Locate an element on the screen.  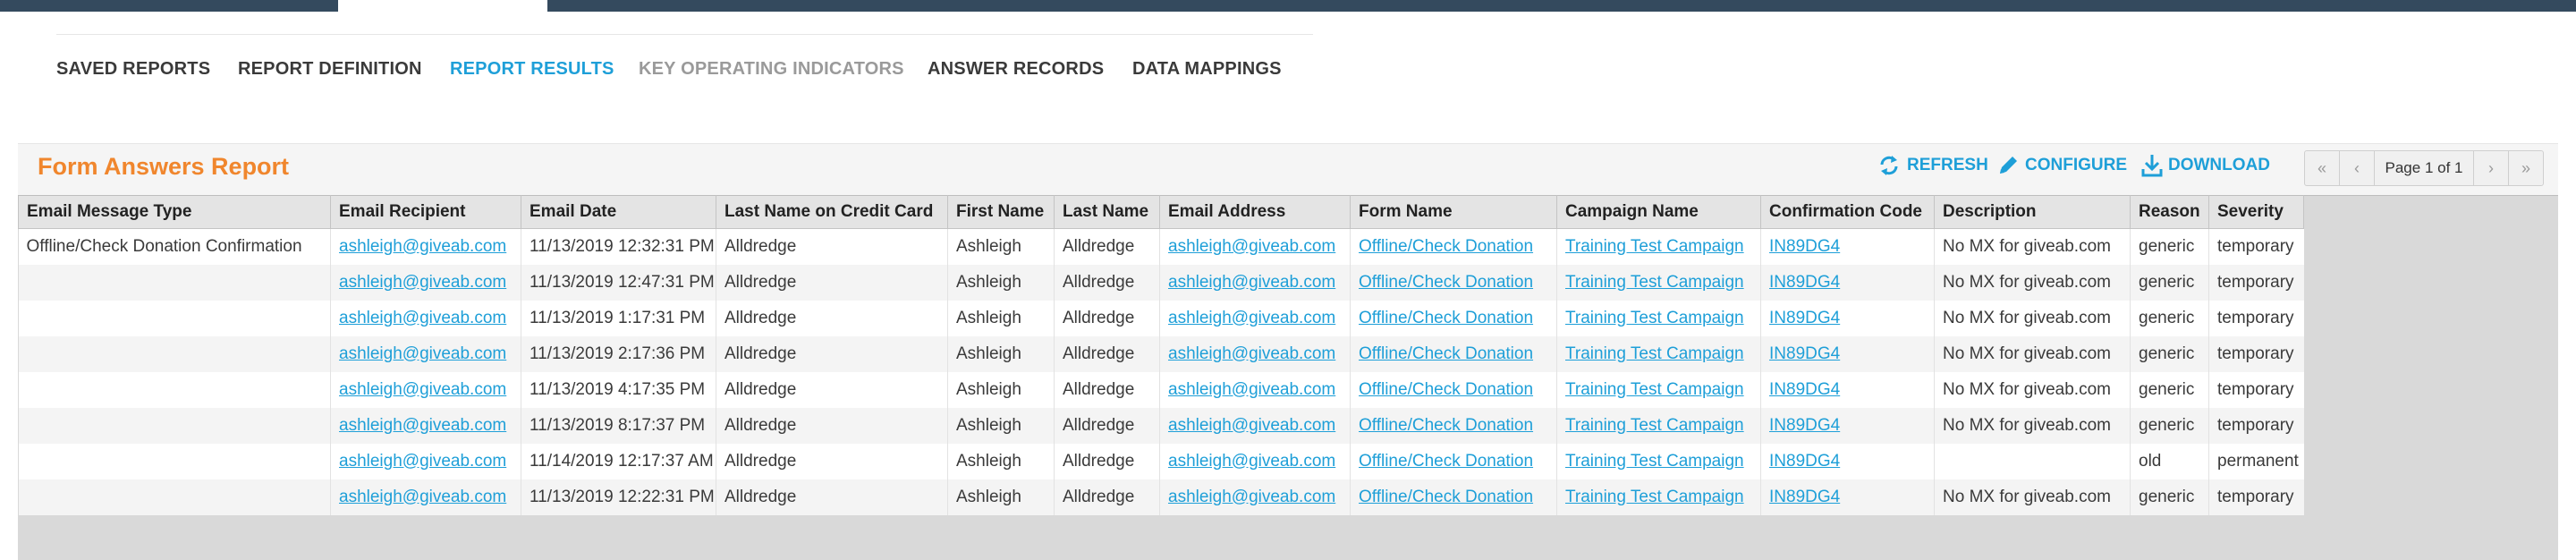
refresh-button: REFRESH is located at coordinates (1932, 165).